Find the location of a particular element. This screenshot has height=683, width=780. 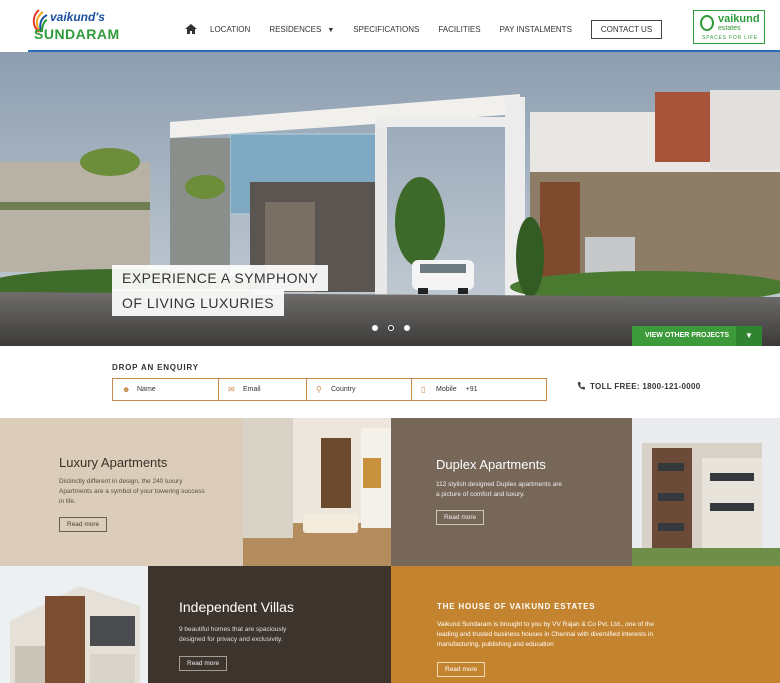

mobile-field: ▯ Mobile +91 is located at coordinates (479, 389).